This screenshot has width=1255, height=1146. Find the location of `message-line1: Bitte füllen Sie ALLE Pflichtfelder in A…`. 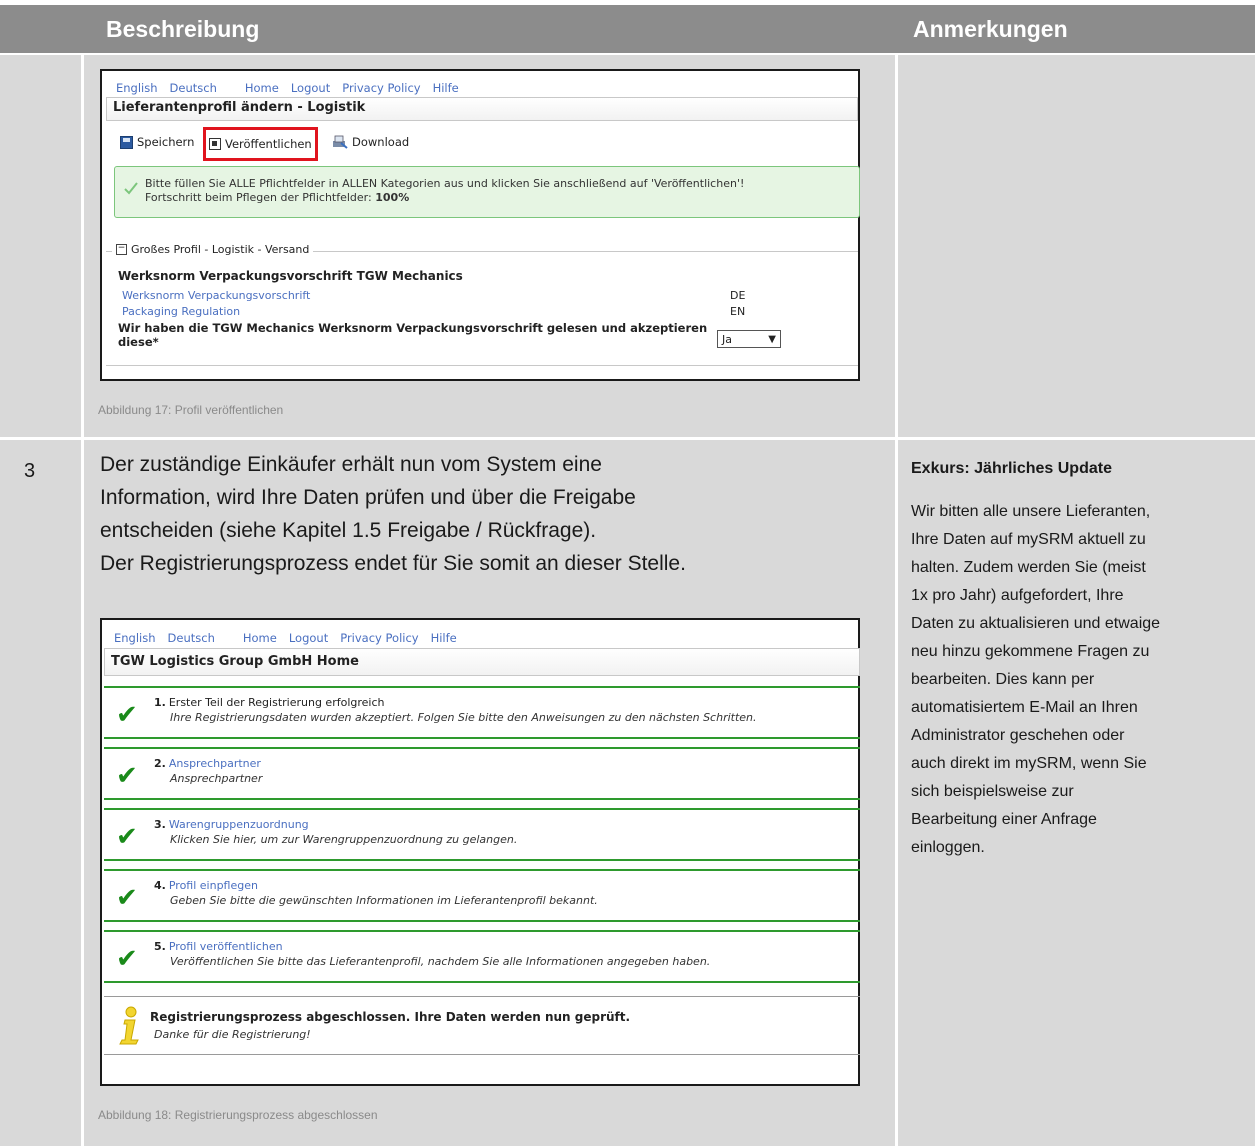

message-line1: Bitte füllen Sie ALLE Pflichtfelder in A… is located at coordinates (445, 183).